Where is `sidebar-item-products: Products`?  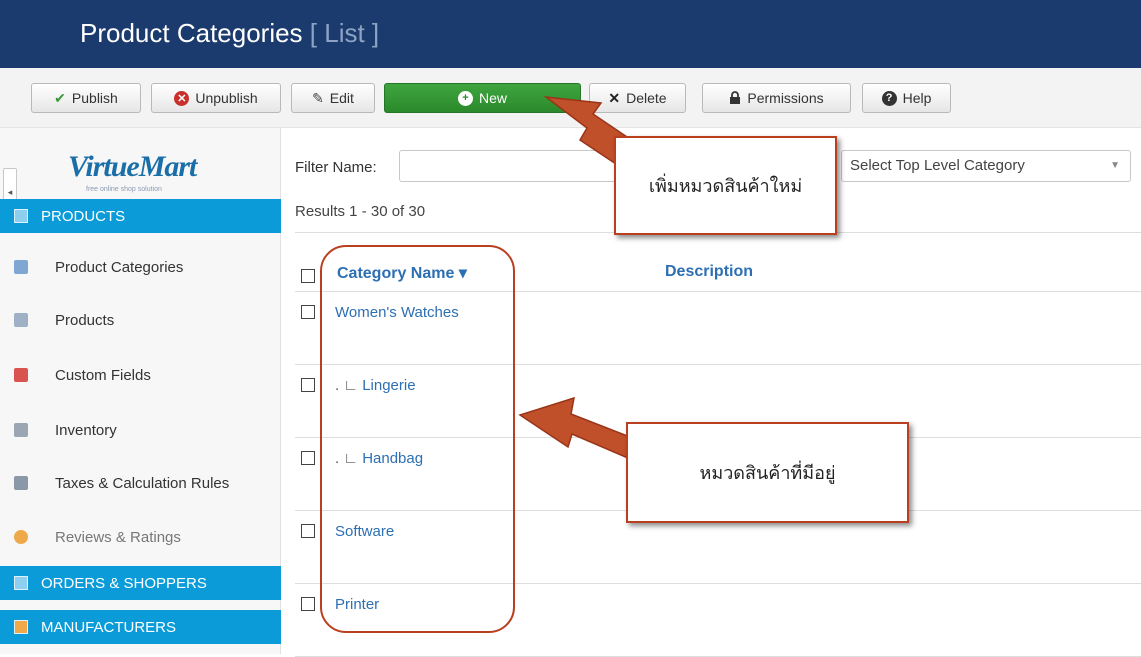 sidebar-item-products: Products is located at coordinates (140, 320).